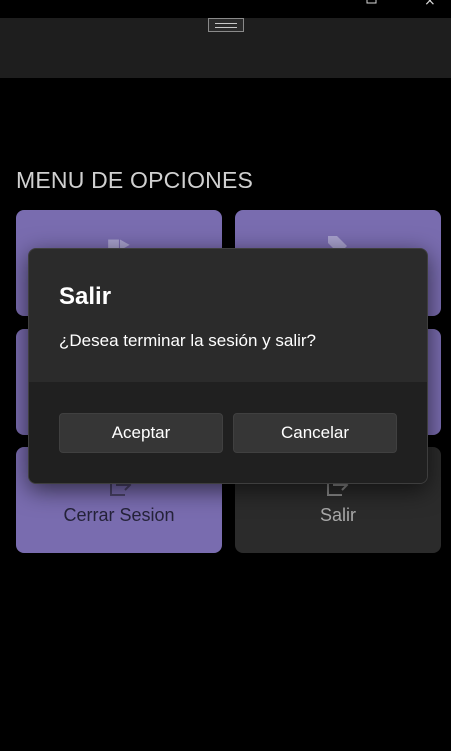 Image resolution: width=451 pixels, height=751 pixels. What do you see at coordinates (141, 433) in the screenshot?
I see `accept-button: Aceptar` at bounding box center [141, 433].